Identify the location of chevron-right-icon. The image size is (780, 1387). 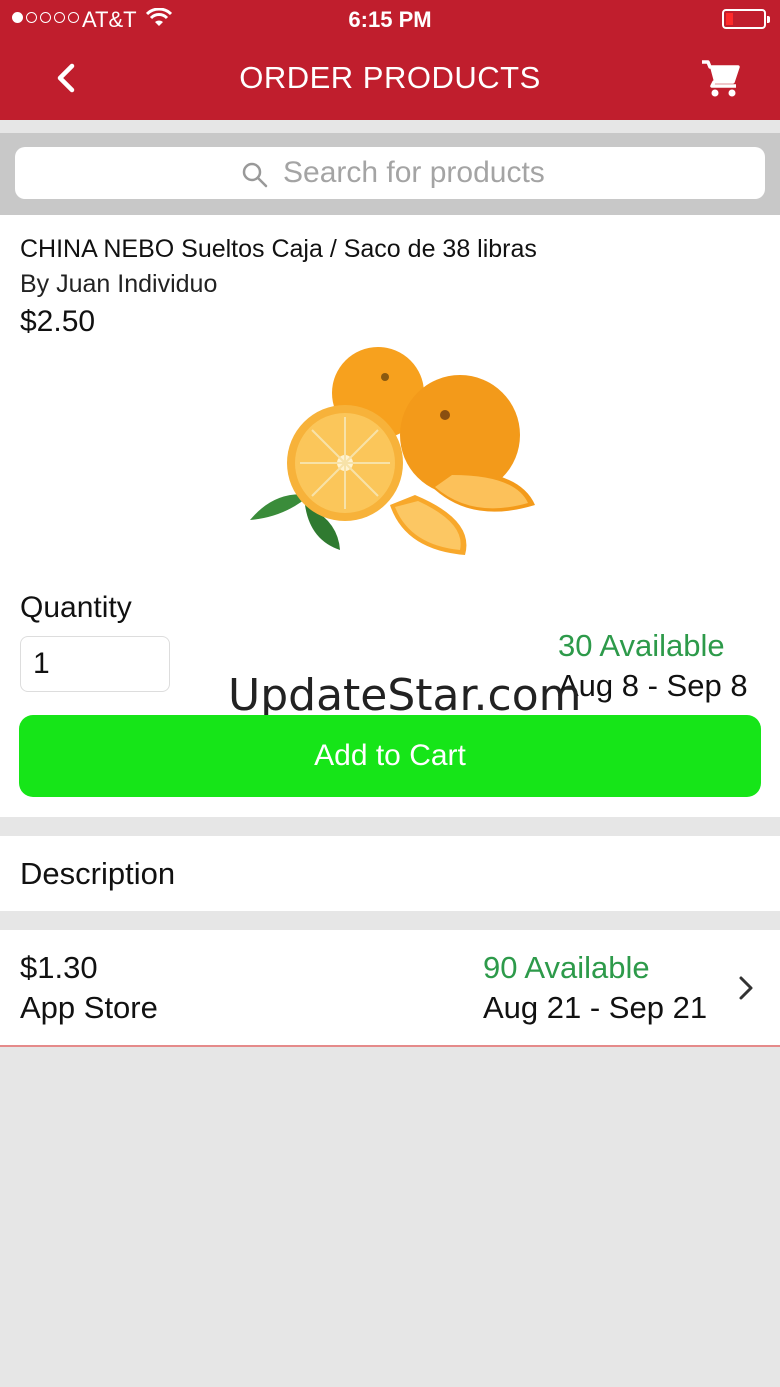
(746, 988).